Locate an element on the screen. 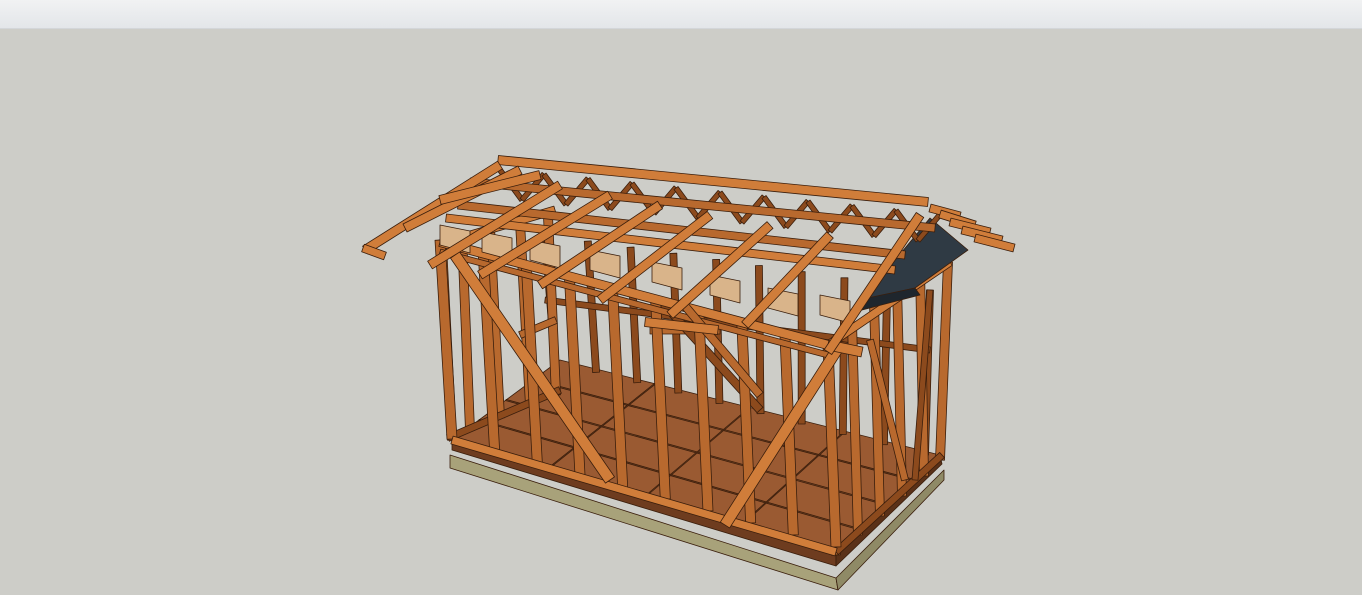  left-end-stud is located at coordinates (552, 305).